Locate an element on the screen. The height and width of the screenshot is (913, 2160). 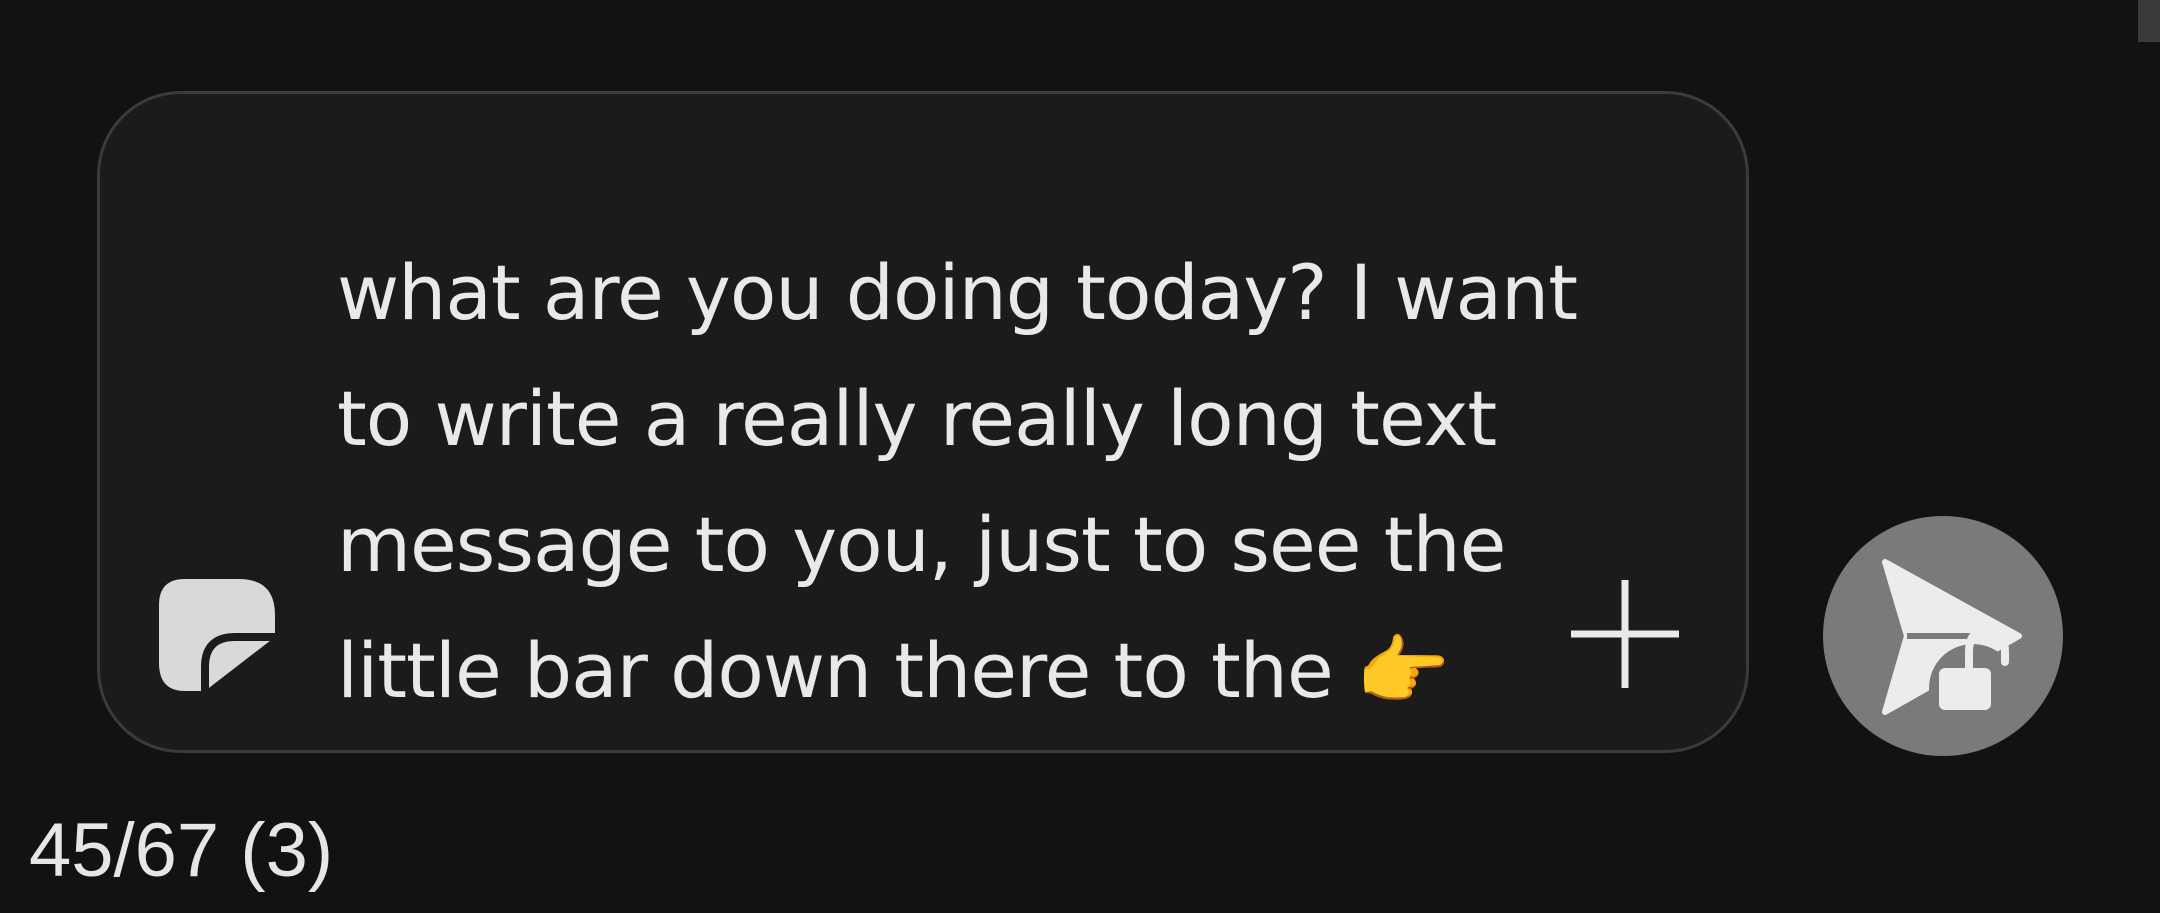
character-counter: 45/67 (3) is located at coordinates (181, 850).